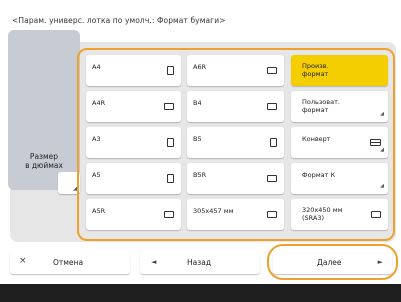 The image size is (401, 302). Describe the element at coordinates (339, 70) in the screenshot. I see `paper-size-free-size: Произв. формат` at that location.